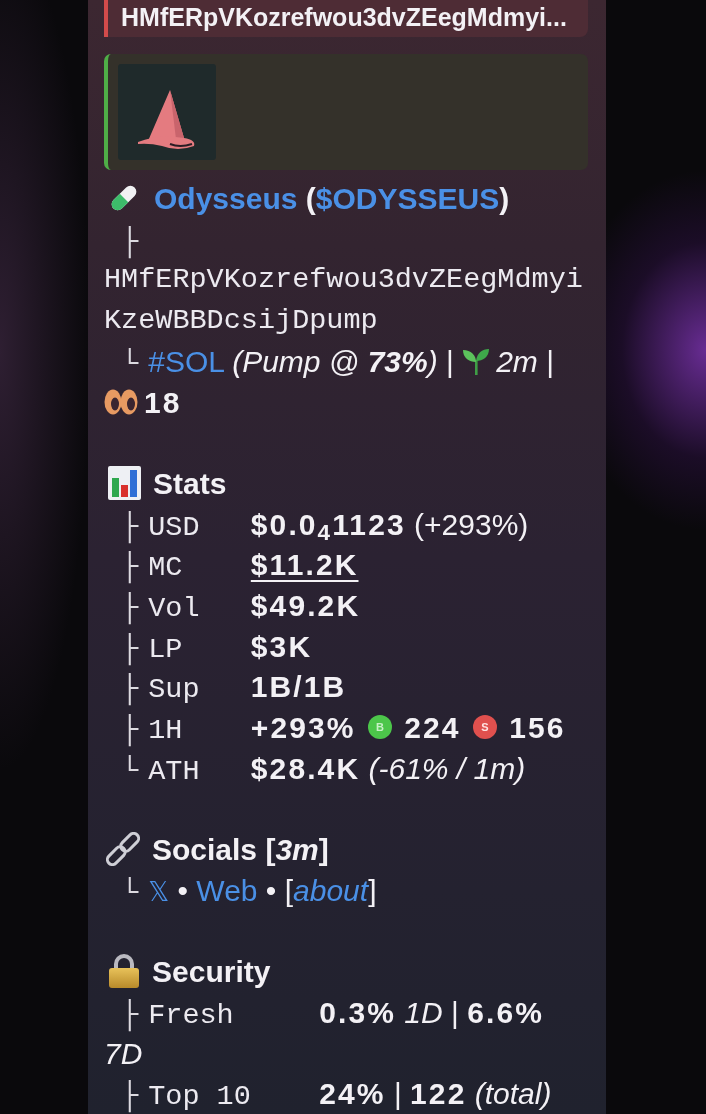  I want to click on stat-label: LP, so click(165, 649).